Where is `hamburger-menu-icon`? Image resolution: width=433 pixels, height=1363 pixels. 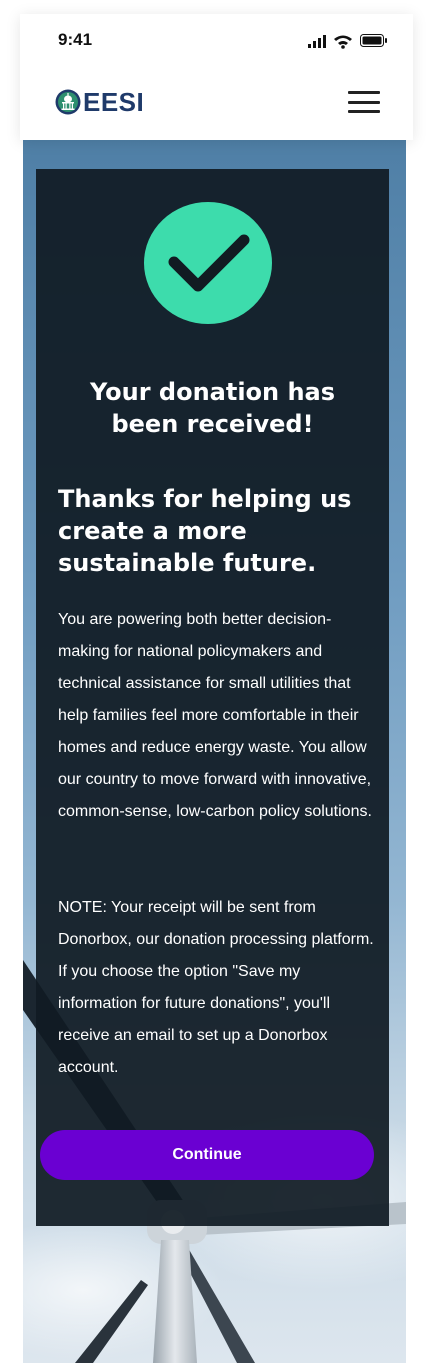
hamburger-menu-icon is located at coordinates (364, 102).